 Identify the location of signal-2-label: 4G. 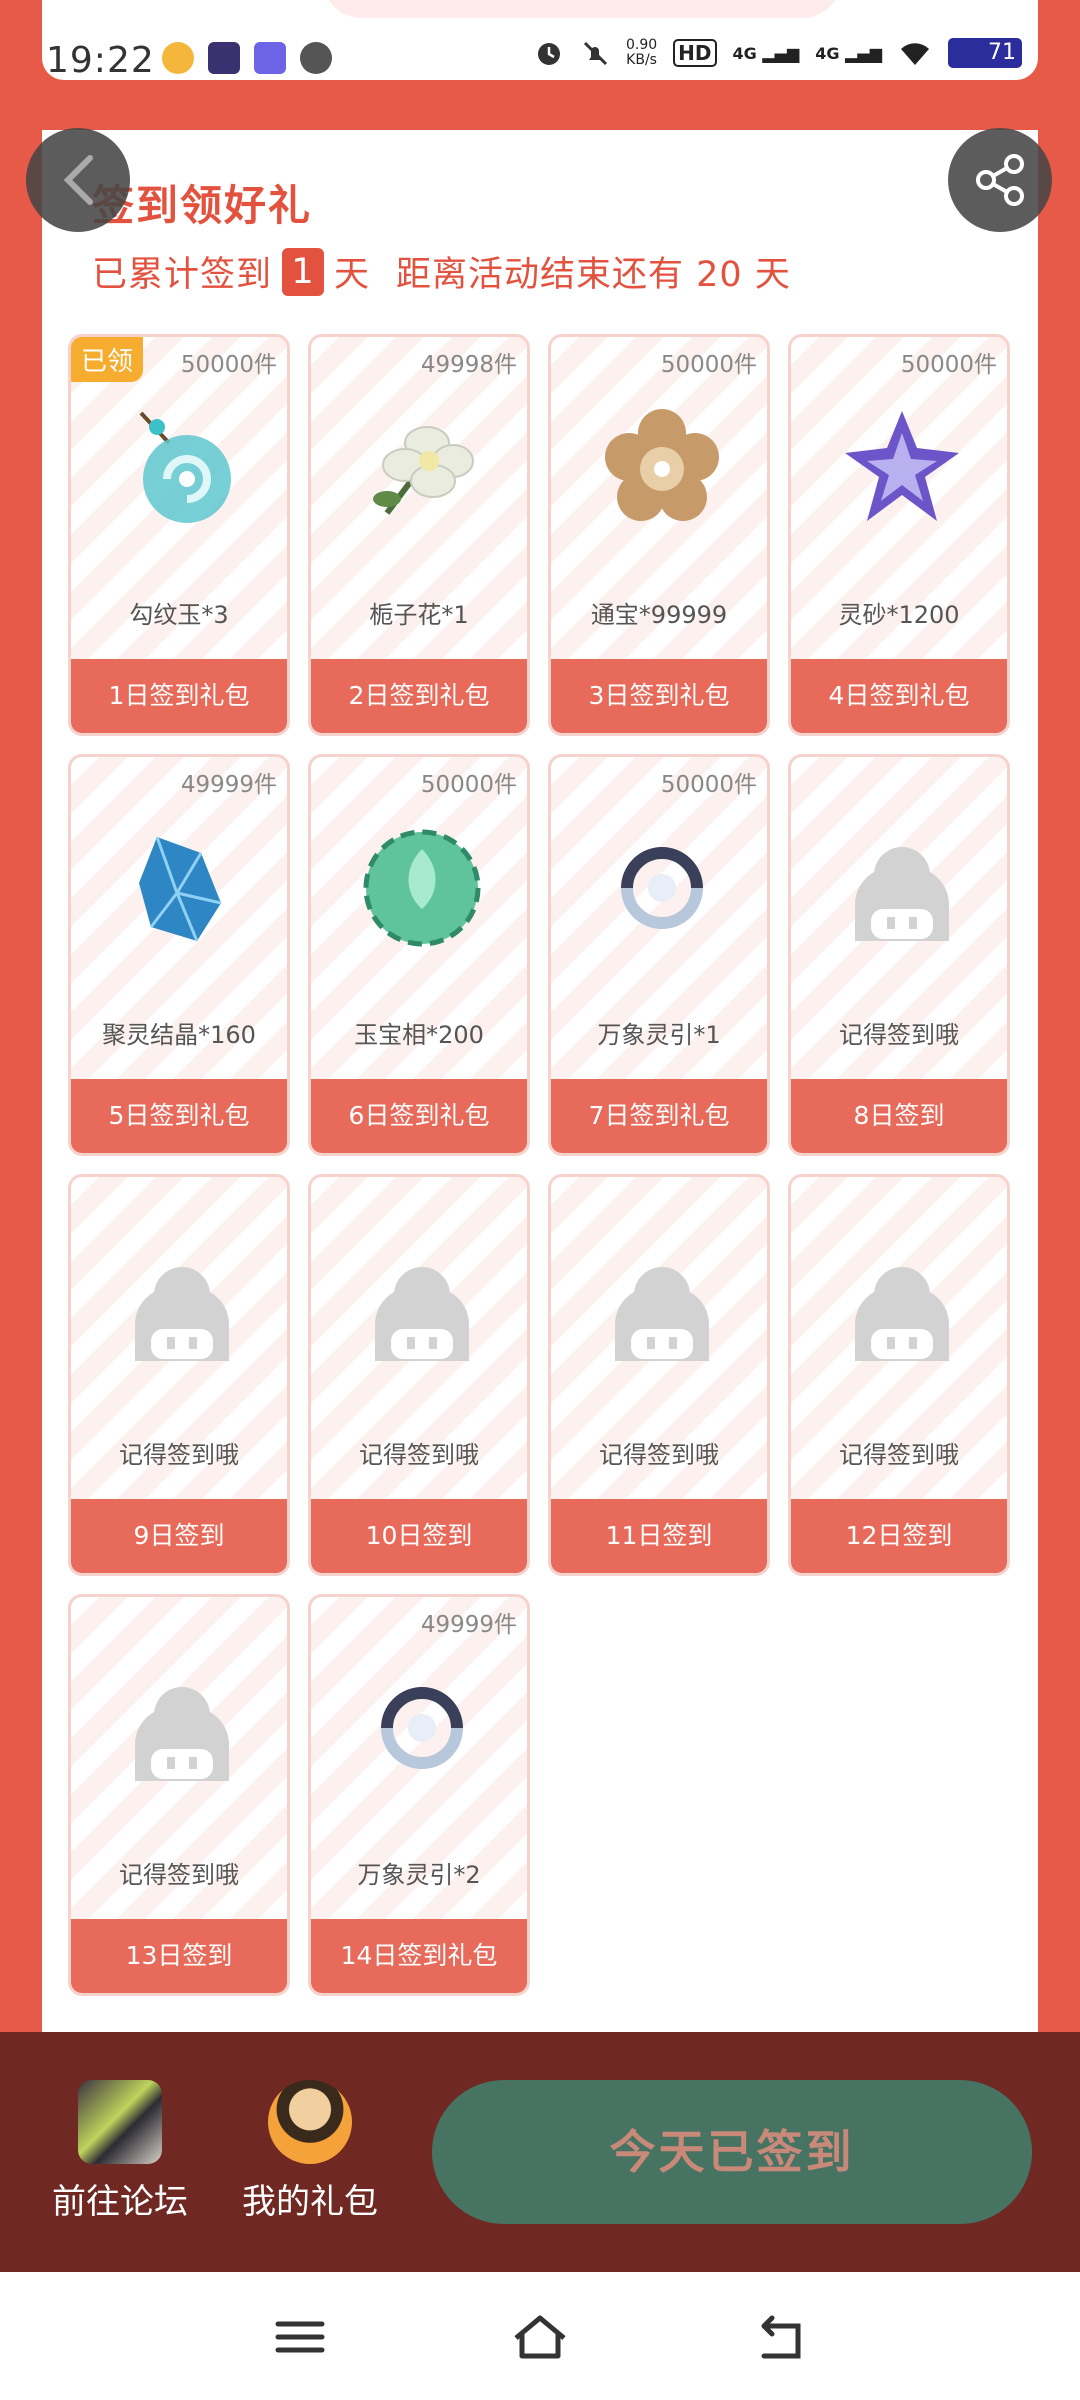
(827, 53).